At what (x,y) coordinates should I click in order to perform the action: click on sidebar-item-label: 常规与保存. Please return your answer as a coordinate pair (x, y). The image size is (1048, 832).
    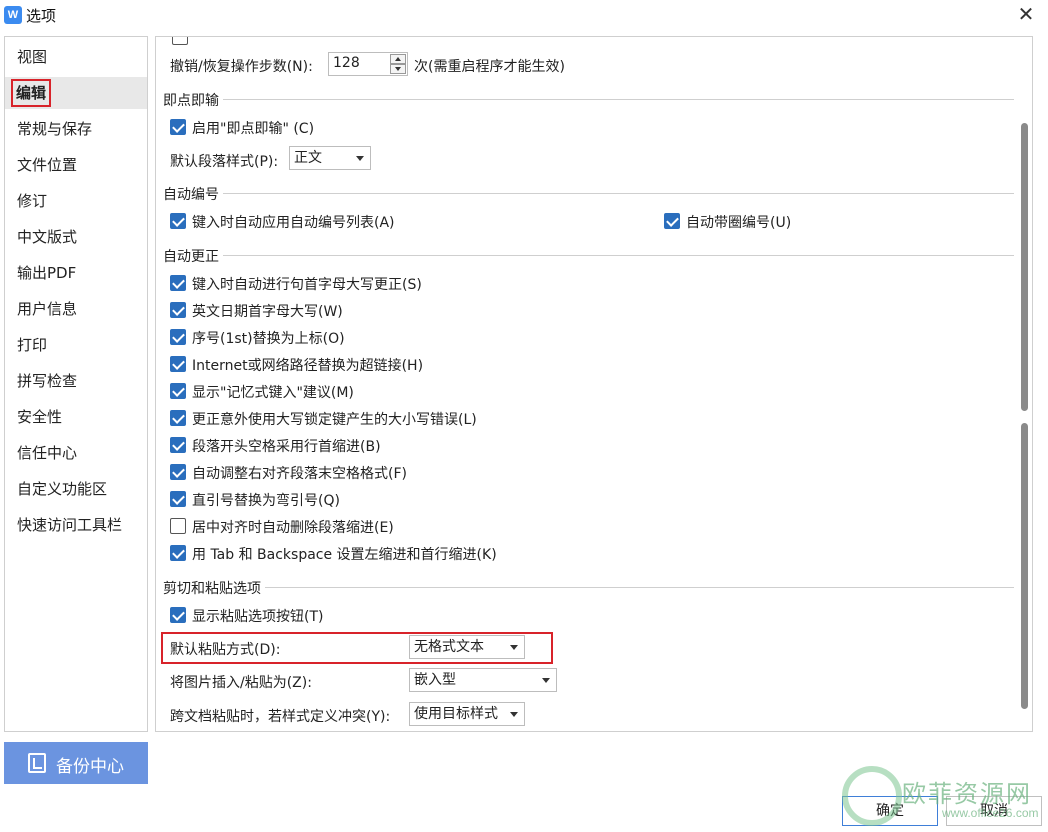
    Looking at the image, I should click on (55, 129).